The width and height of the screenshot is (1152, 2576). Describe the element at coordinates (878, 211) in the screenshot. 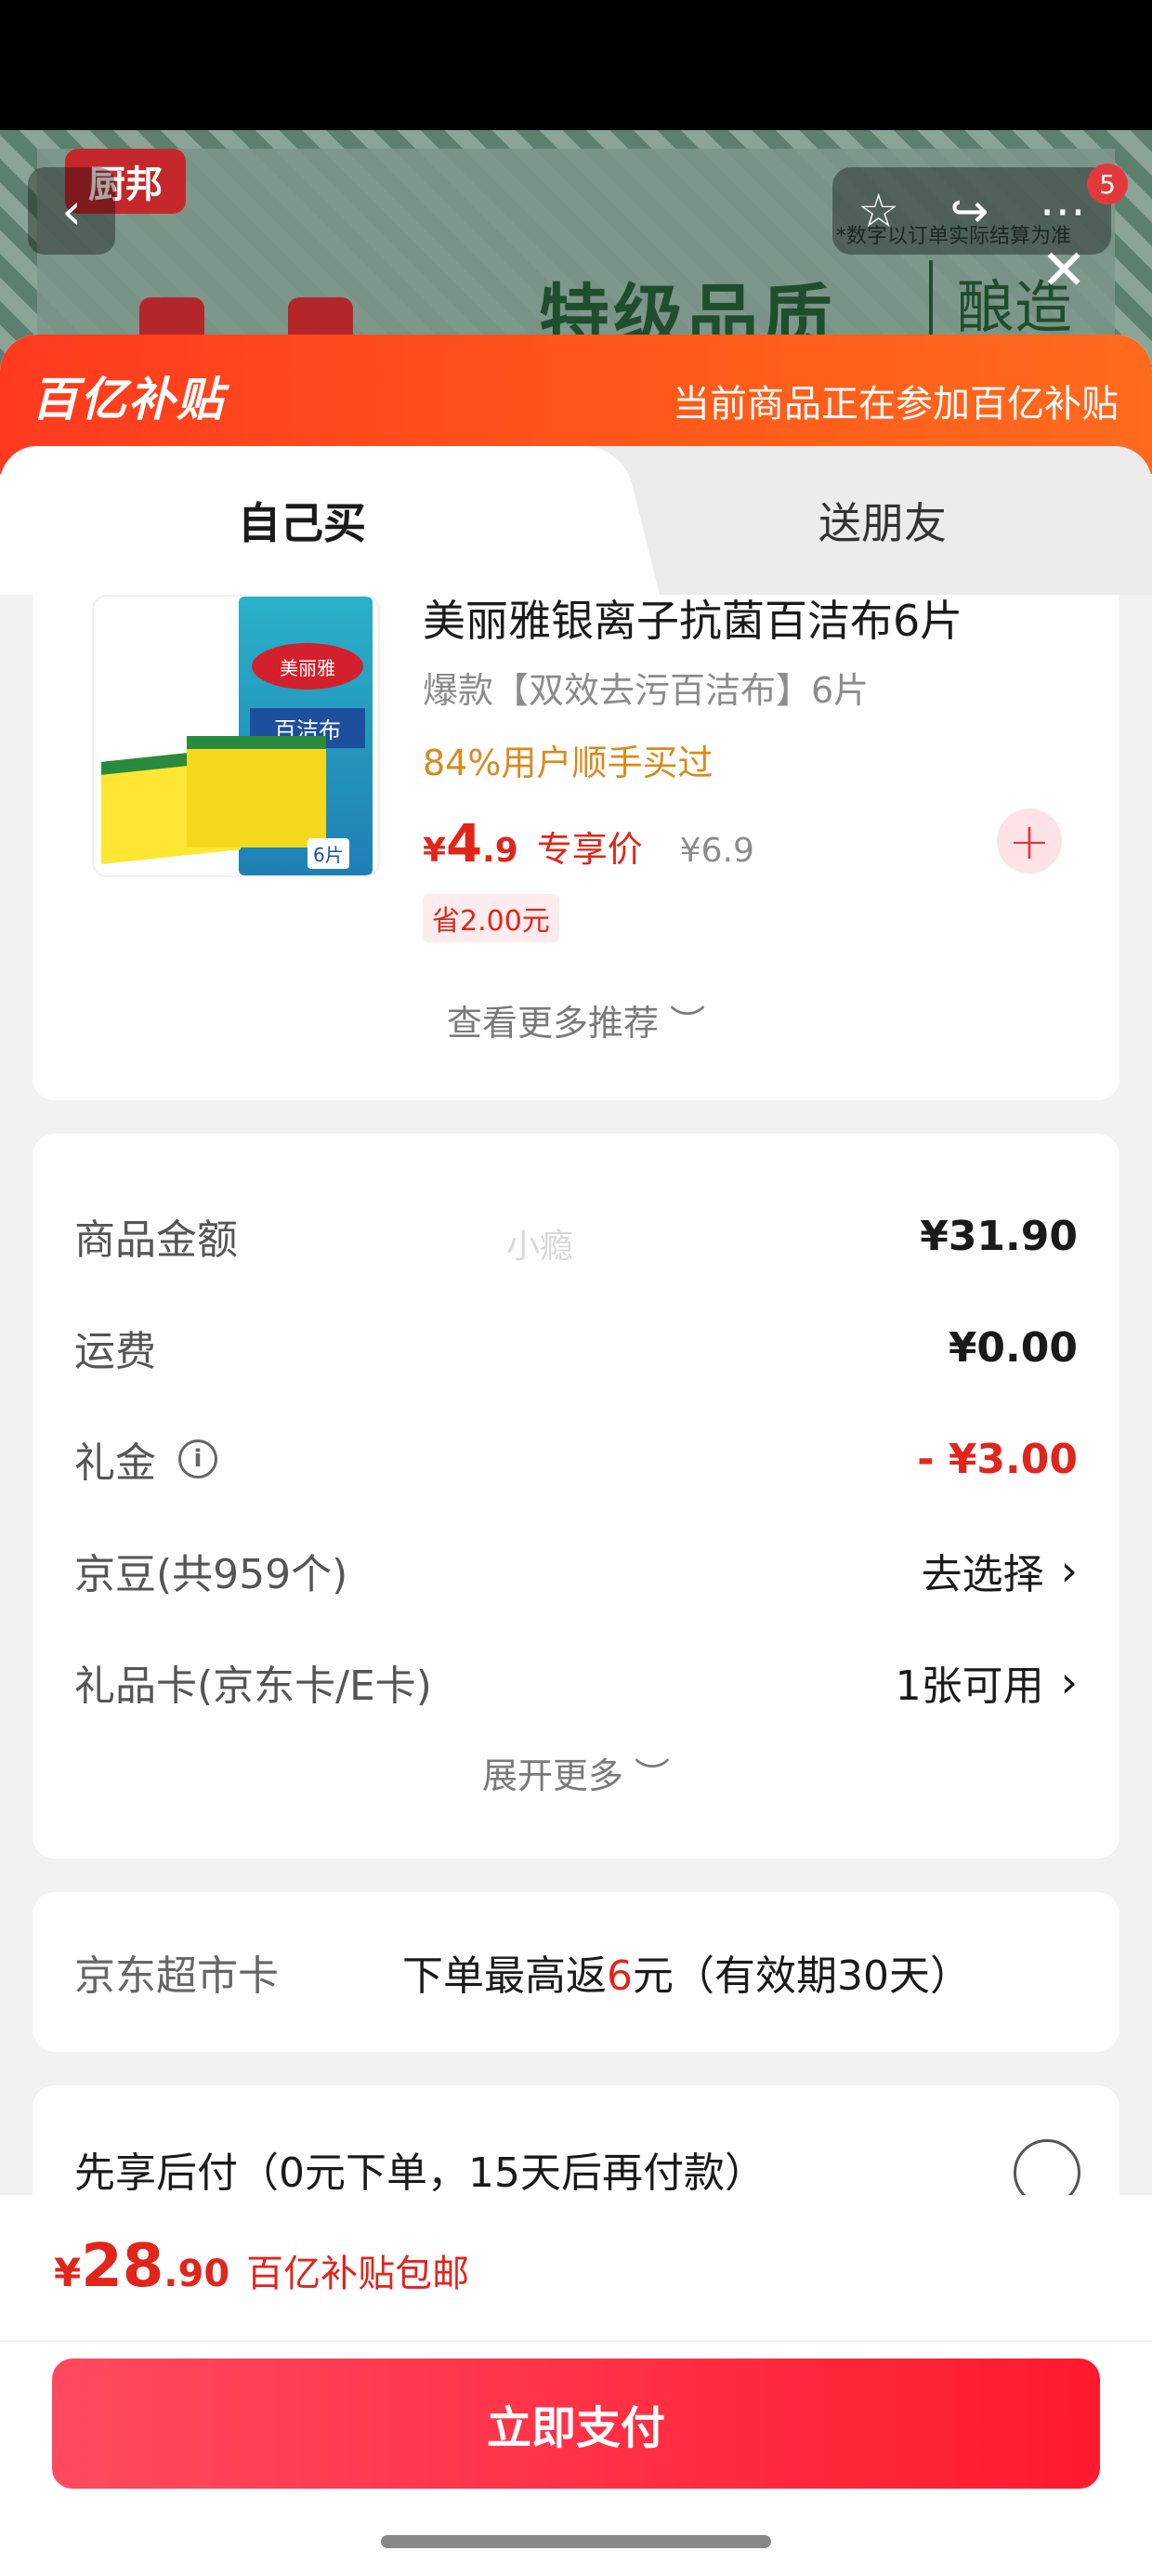

I see `star-icon: ☆` at that location.